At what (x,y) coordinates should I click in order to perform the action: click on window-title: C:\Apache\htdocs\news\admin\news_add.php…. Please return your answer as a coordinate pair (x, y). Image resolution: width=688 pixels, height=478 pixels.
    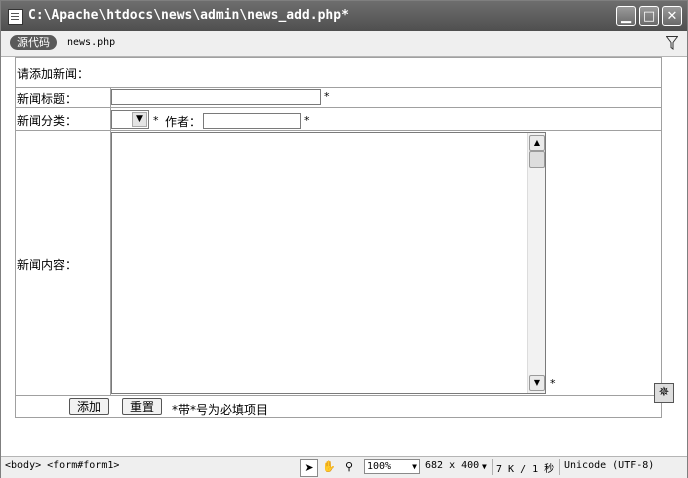
    Looking at the image, I should click on (188, 15).